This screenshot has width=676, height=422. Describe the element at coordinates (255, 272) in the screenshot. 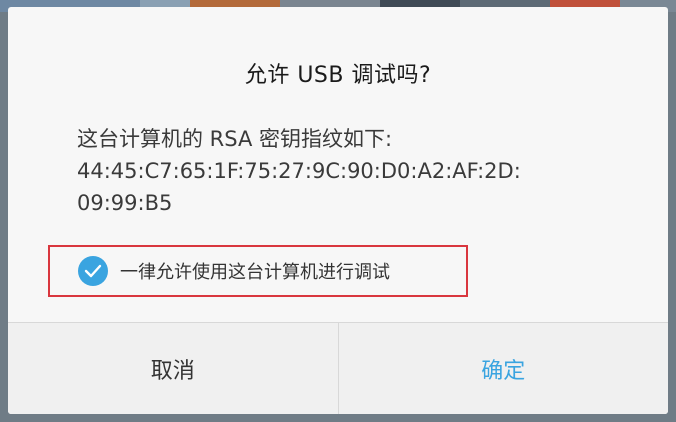

I see `always-allow-label: 一律允许使用这台计算机进行调试` at that location.